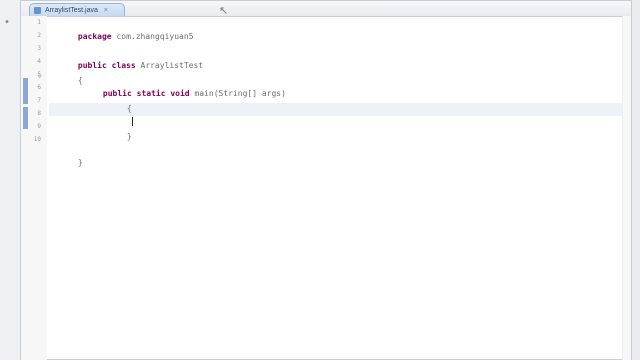 The width and height of the screenshot is (640, 360). What do you see at coordinates (7, 22) in the screenshot?
I see `editor-indicator-icon: •` at bounding box center [7, 22].